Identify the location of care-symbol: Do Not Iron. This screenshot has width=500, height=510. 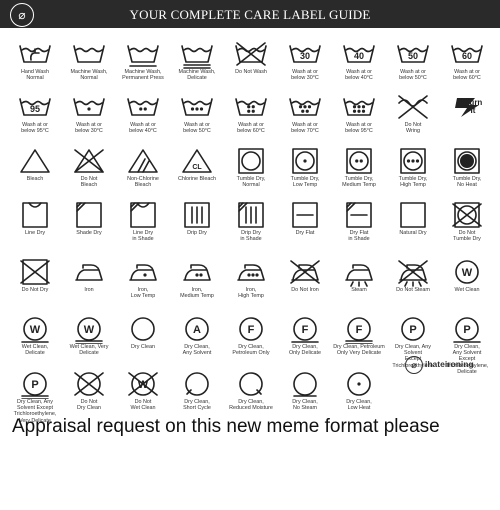
(305, 275).